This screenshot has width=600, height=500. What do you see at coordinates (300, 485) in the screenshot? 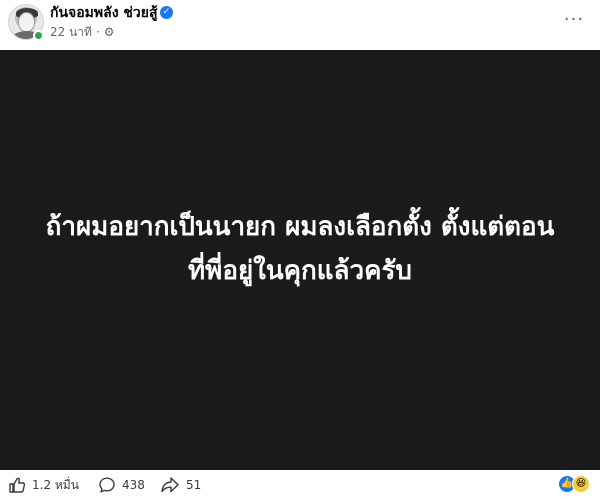
I see `post-footer: 1.2 หมื่น 438 51` at bounding box center [300, 485].